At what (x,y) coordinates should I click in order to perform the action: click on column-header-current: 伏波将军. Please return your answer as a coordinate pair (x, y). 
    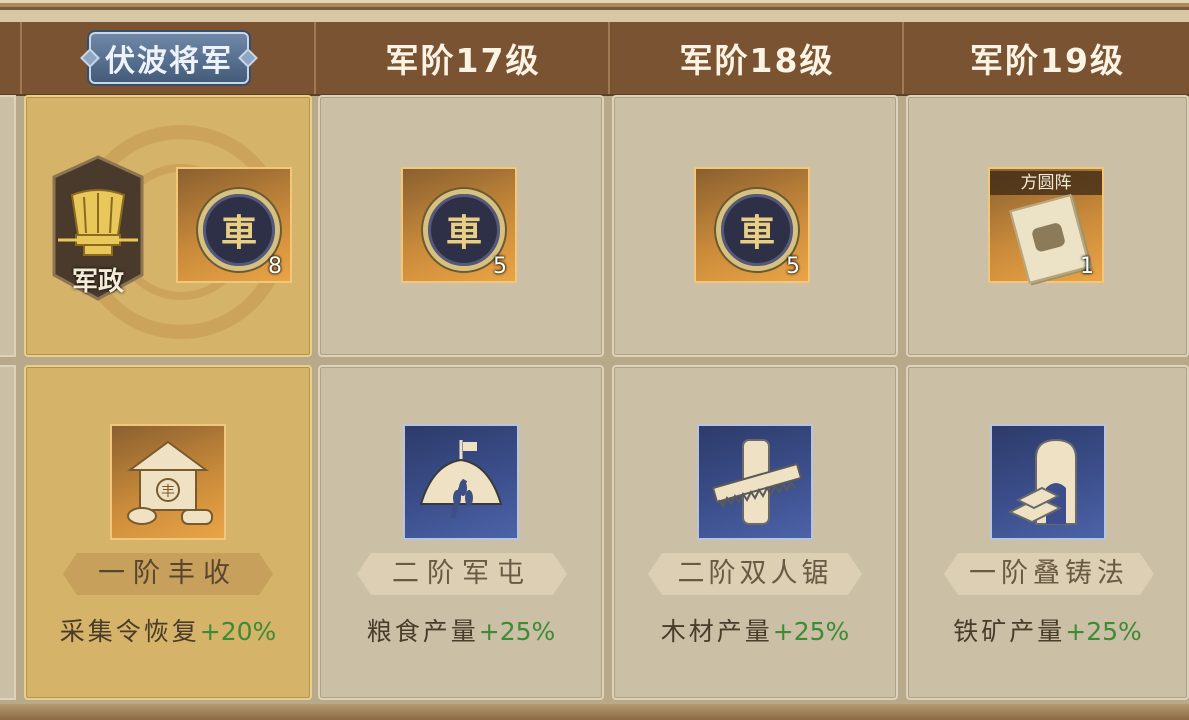
    Looking at the image, I should click on (168, 58).